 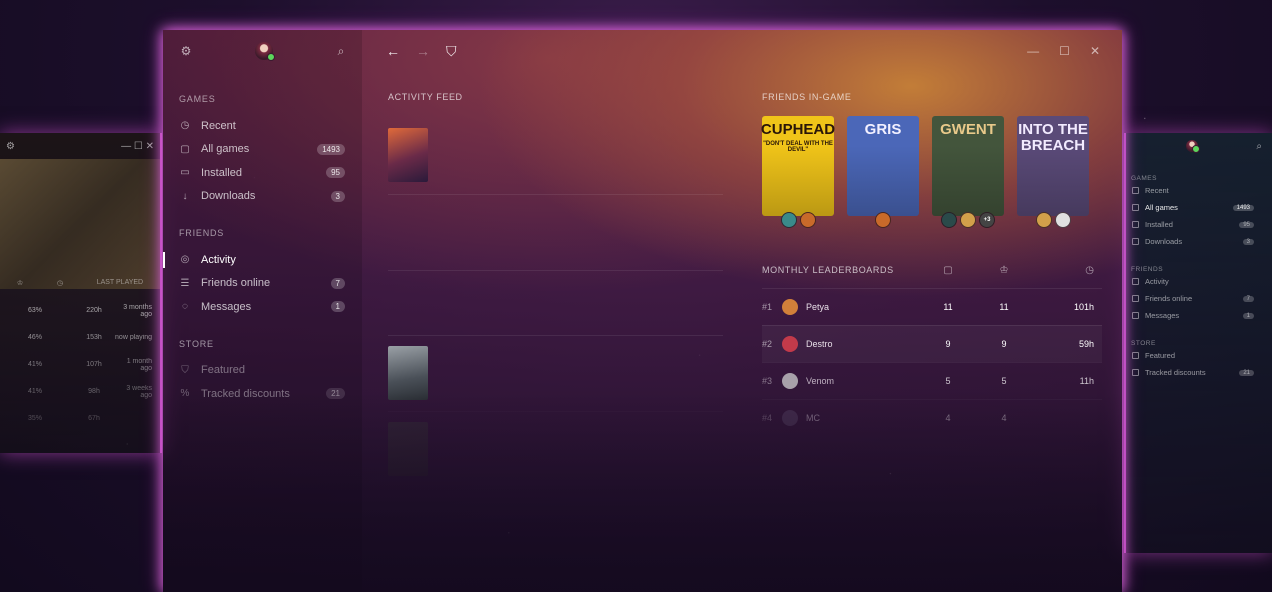 I want to click on table-row: 41% 107h 1 month ago, so click(x=80, y=364).